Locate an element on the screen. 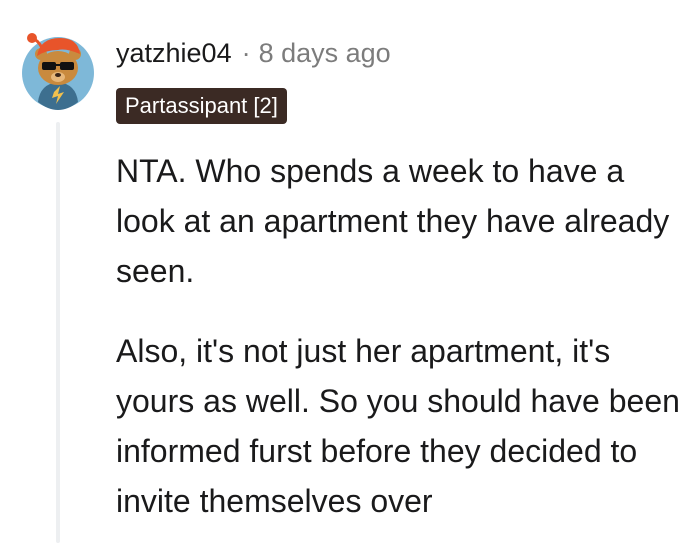 The image size is (700, 556). username-link: yatzhie04 is located at coordinates (174, 53).